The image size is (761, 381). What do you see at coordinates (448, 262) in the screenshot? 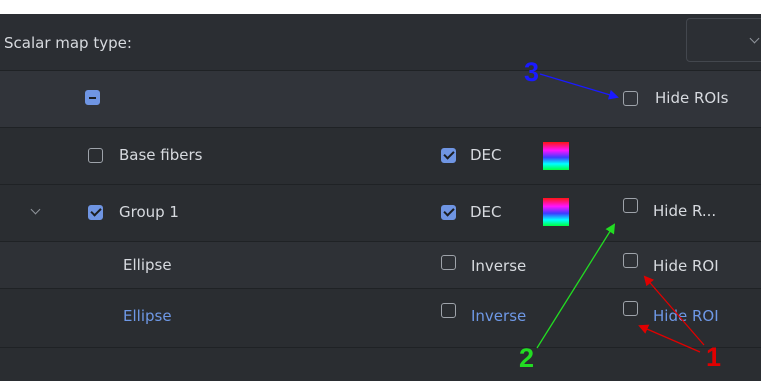
I see `ellipse-1-inverse-checkbox` at bounding box center [448, 262].